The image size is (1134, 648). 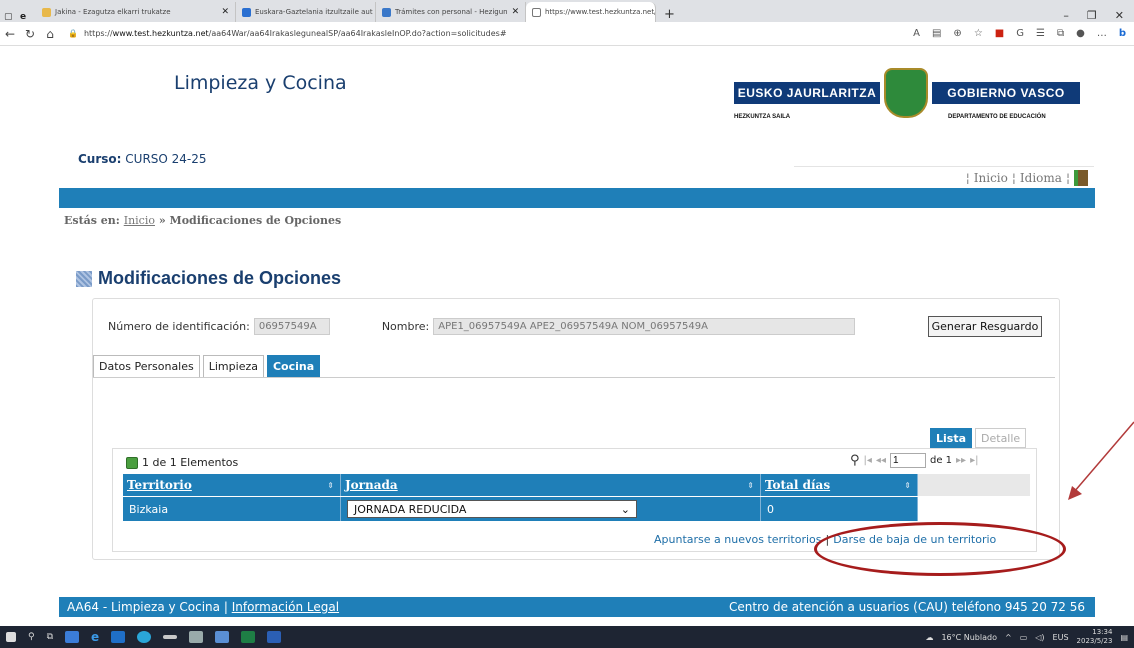 What do you see at coordinates (936, 33) in the screenshot?
I see `immersive-reader-icon: ▤` at bounding box center [936, 33].